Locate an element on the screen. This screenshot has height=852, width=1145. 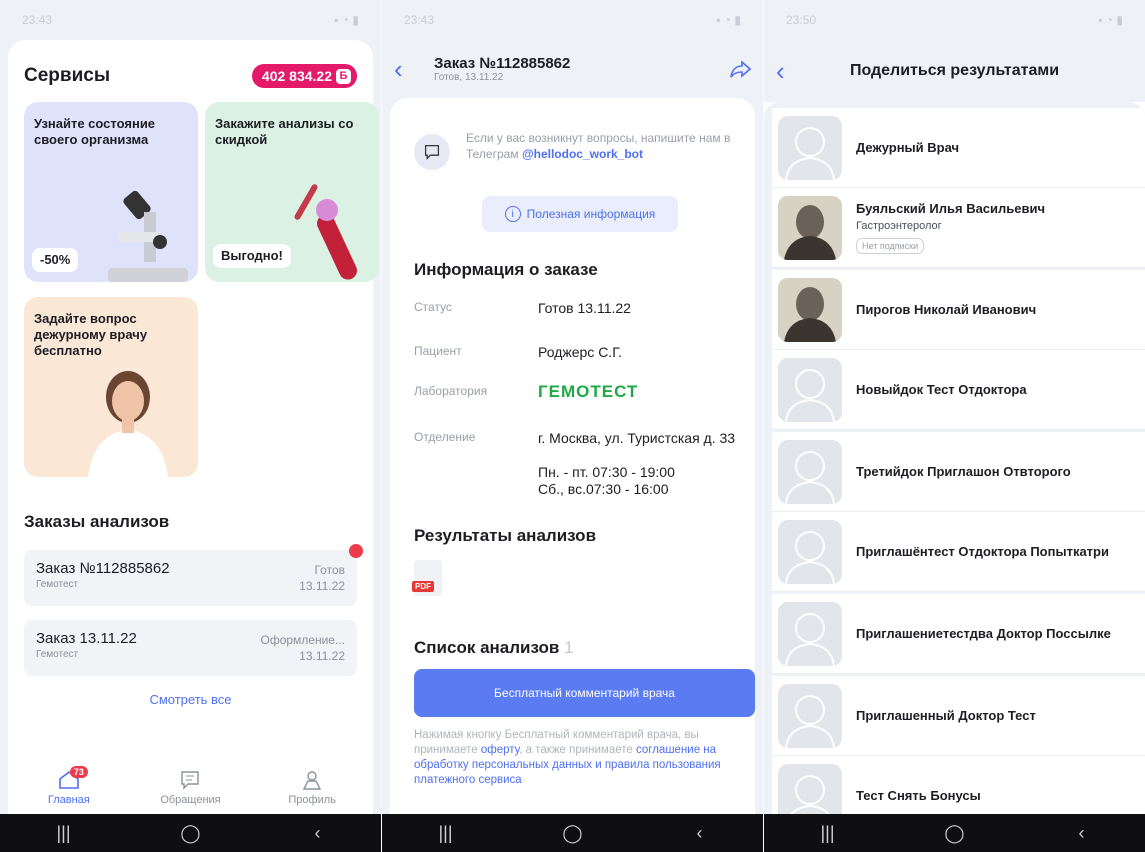
branch-value: г. Москва, ул. Туристская д. 33 is located at coordinates (637, 438).